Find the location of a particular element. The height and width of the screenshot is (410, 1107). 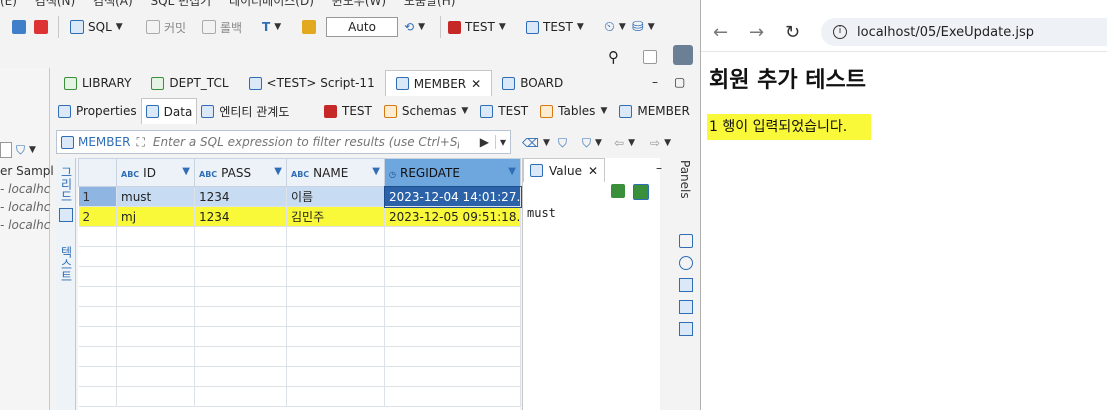

breadcrumb-table: MEMBER is located at coordinates (654, 111).